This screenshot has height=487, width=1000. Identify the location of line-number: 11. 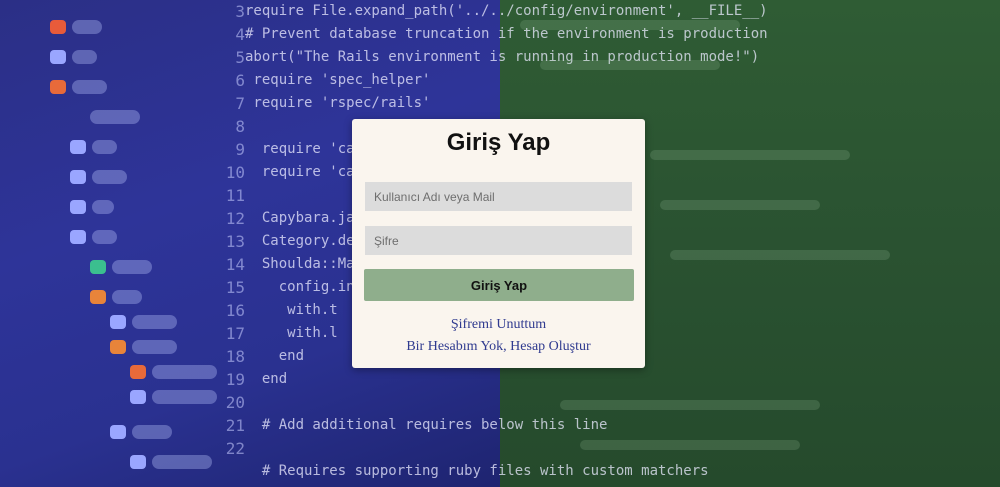
(235, 195).